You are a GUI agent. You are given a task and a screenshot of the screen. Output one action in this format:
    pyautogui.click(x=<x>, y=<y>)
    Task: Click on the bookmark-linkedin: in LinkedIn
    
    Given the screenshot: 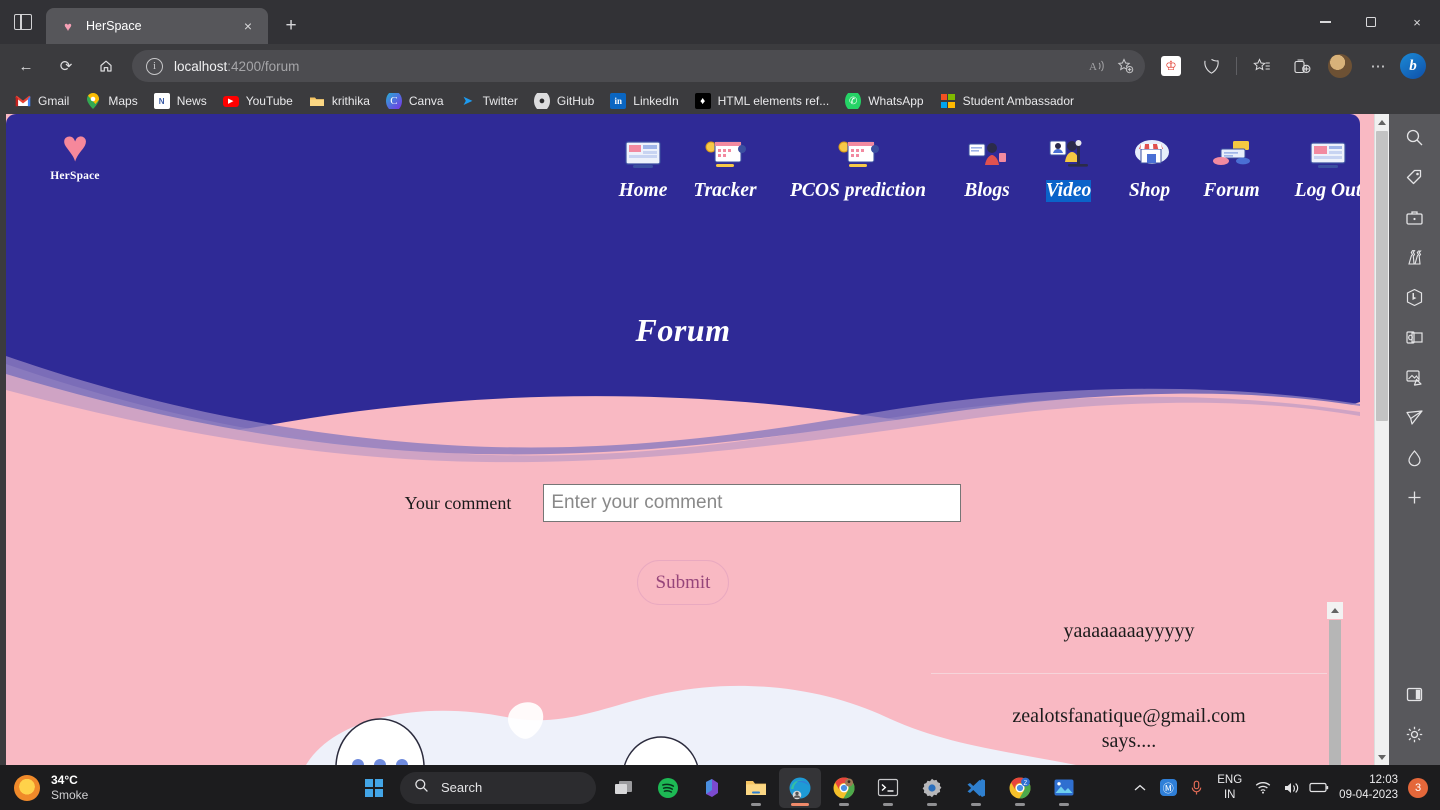 What is the action you would take?
    pyautogui.click(x=644, y=101)
    